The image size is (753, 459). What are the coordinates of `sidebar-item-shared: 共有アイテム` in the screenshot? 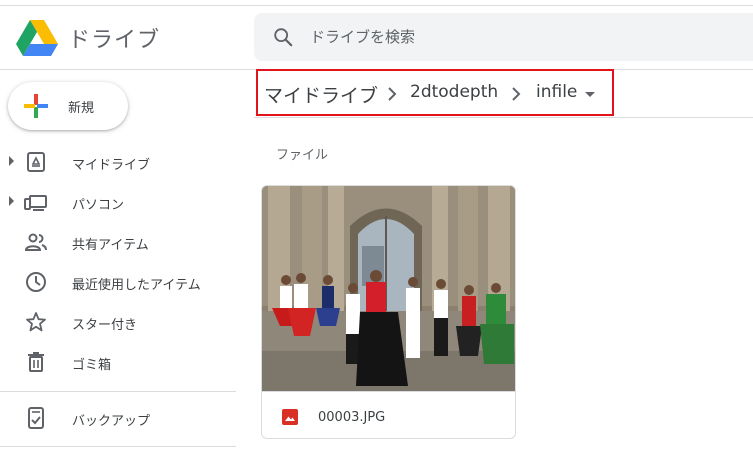 It's located at (118, 242).